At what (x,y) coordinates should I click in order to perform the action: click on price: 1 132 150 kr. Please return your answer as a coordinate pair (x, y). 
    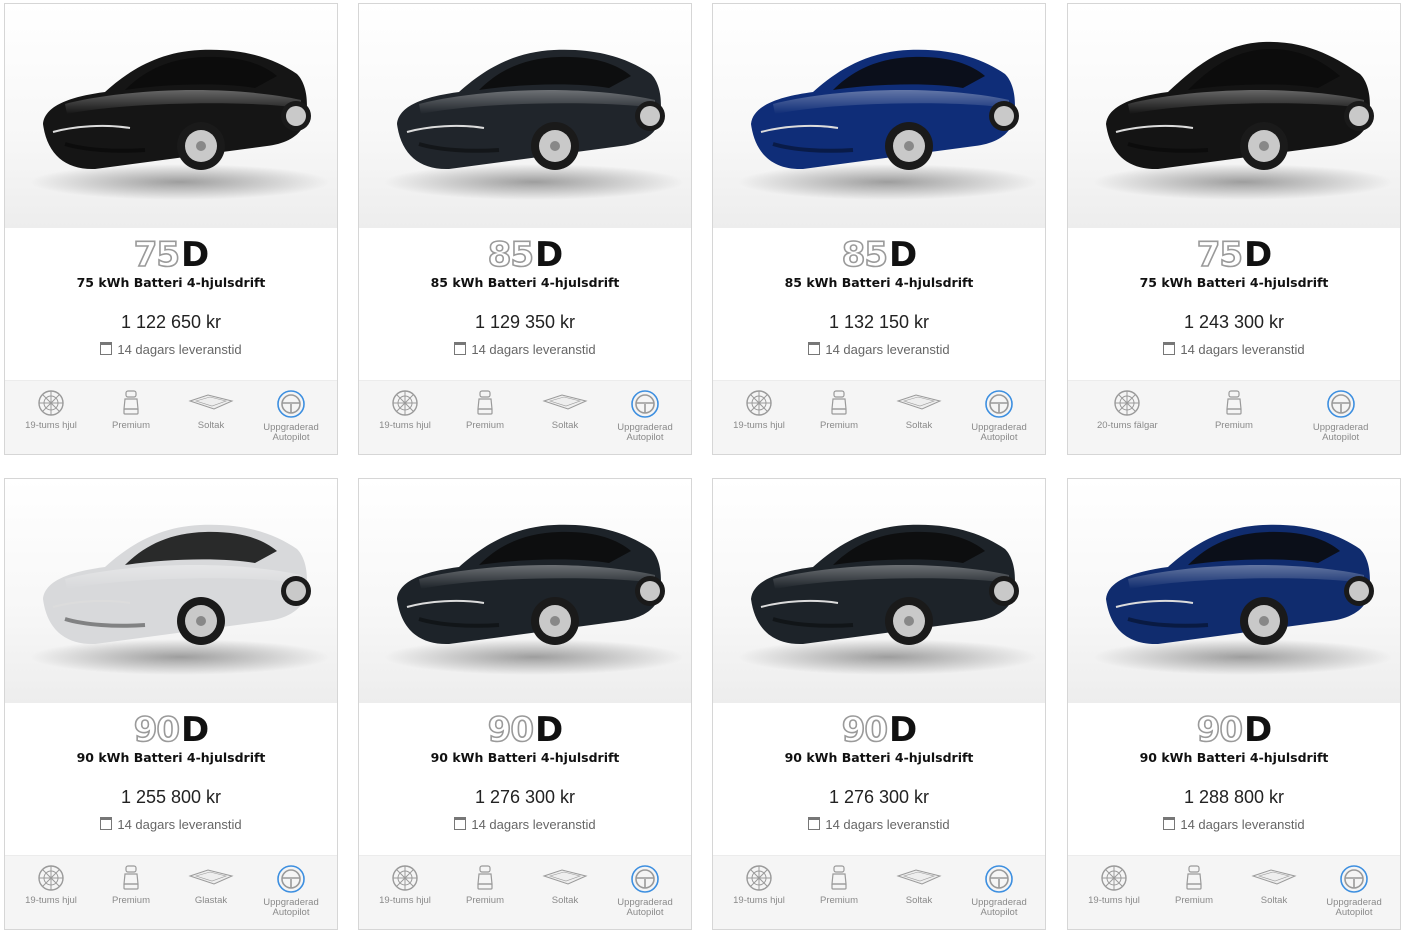
    Looking at the image, I should click on (879, 322).